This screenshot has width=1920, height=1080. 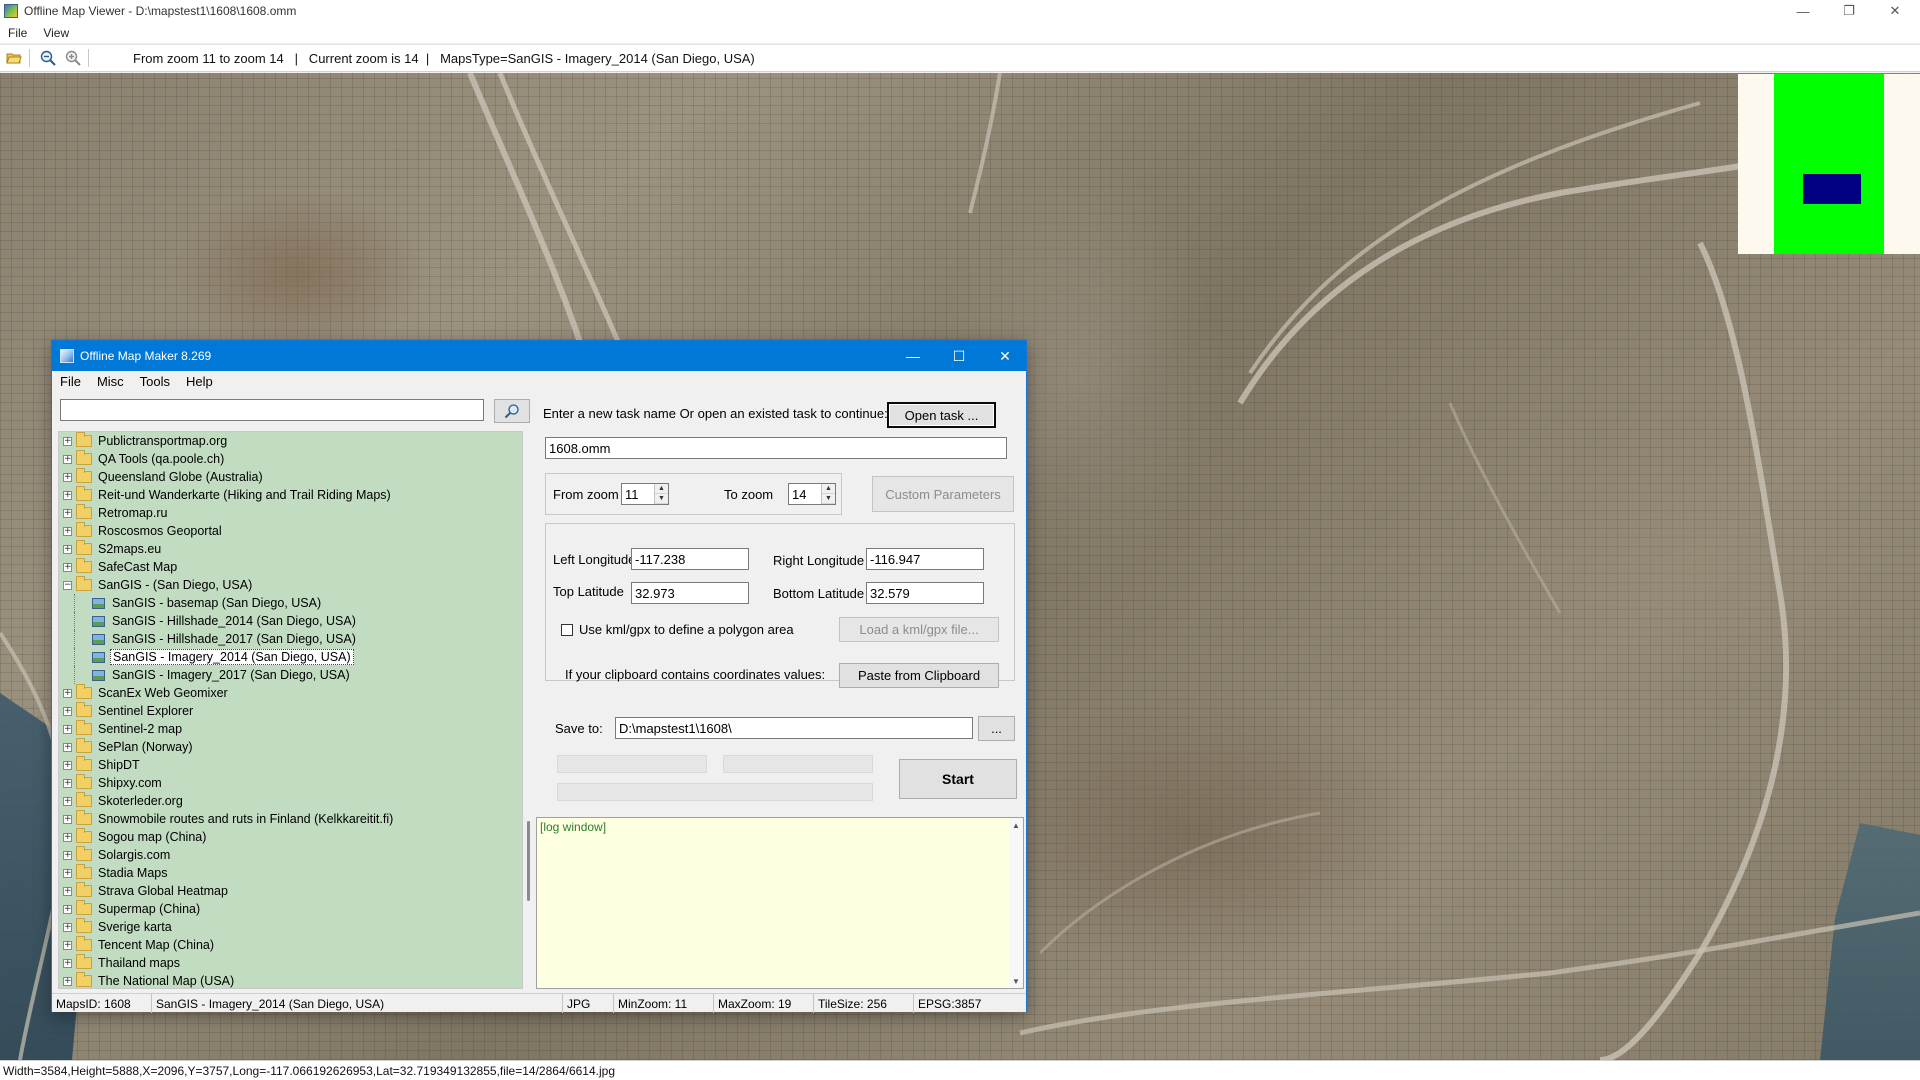 What do you see at coordinates (690, 559) in the screenshot?
I see `left-longitude-field: -117.238` at bounding box center [690, 559].